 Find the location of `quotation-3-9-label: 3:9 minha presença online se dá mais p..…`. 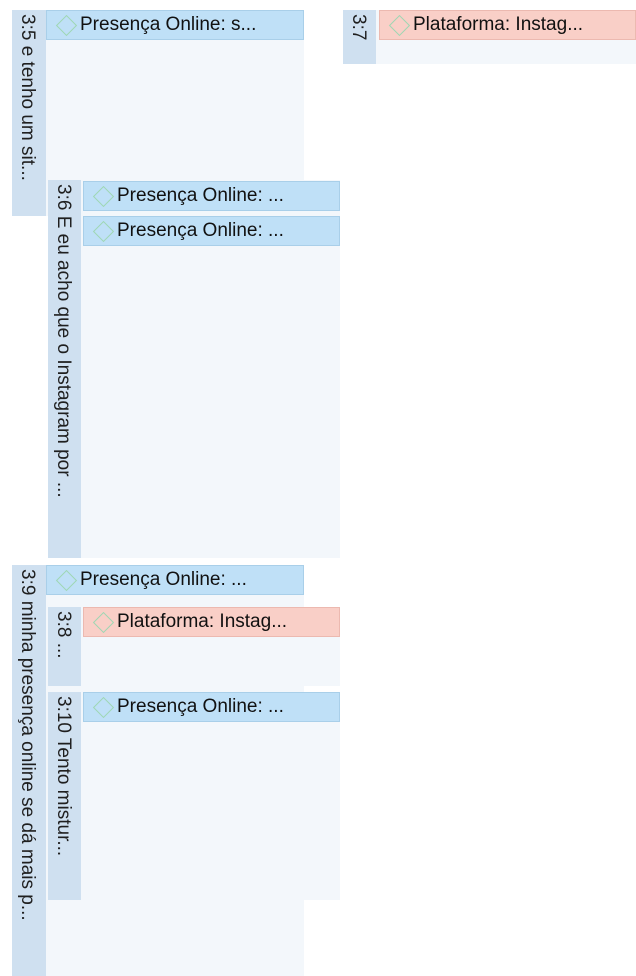

quotation-3-9-label: 3:9 minha presença online se dá mais p..… is located at coordinates (29, 770).